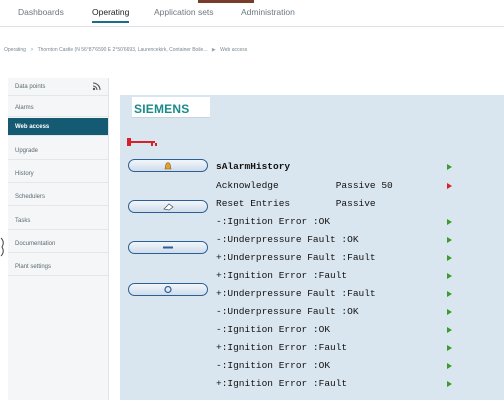  What do you see at coordinates (234, 50) in the screenshot?
I see `breadcrumb-current: Web access` at bounding box center [234, 50].